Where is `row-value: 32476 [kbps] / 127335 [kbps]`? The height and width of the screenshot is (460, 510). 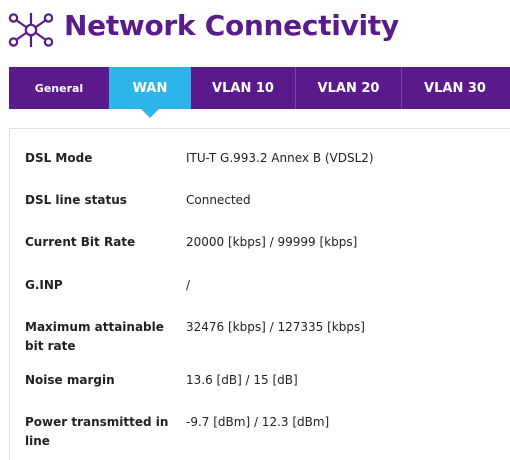 row-value: 32476 [kbps] / 127335 [kbps] is located at coordinates (275, 327).